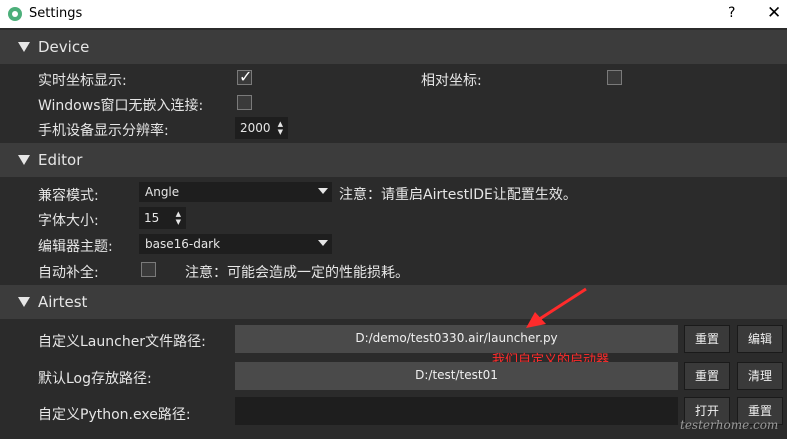 The height and width of the screenshot is (439, 787). What do you see at coordinates (162, 218) in the screenshot?
I see `font-size-spinbox: 15 ▲ ▼` at bounding box center [162, 218].